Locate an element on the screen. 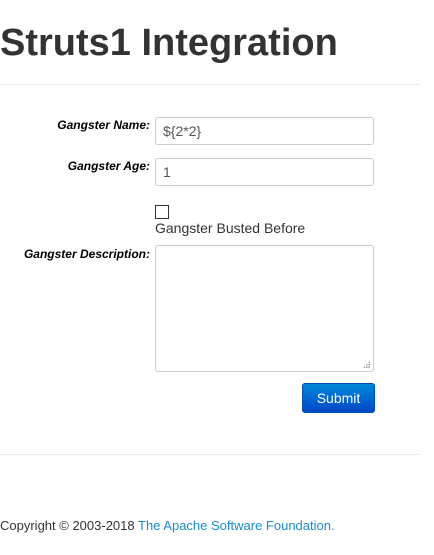 The image size is (434, 555). copyright-text: Copyright © 2003-2018 is located at coordinates (69, 525).